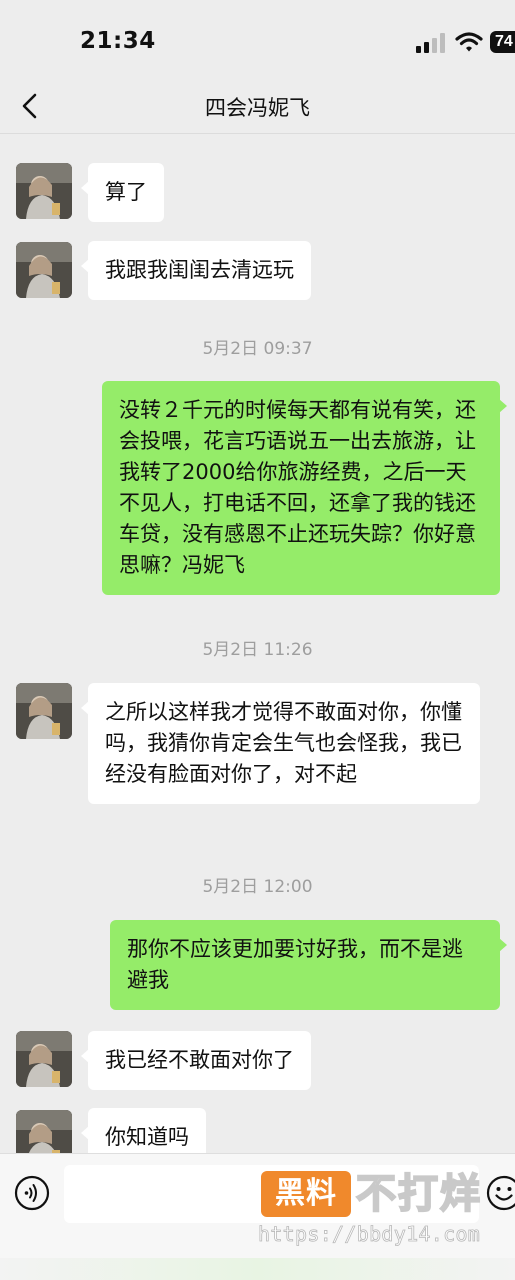 This screenshot has height=1280, width=515. I want to click on signal-icon, so click(430, 43).